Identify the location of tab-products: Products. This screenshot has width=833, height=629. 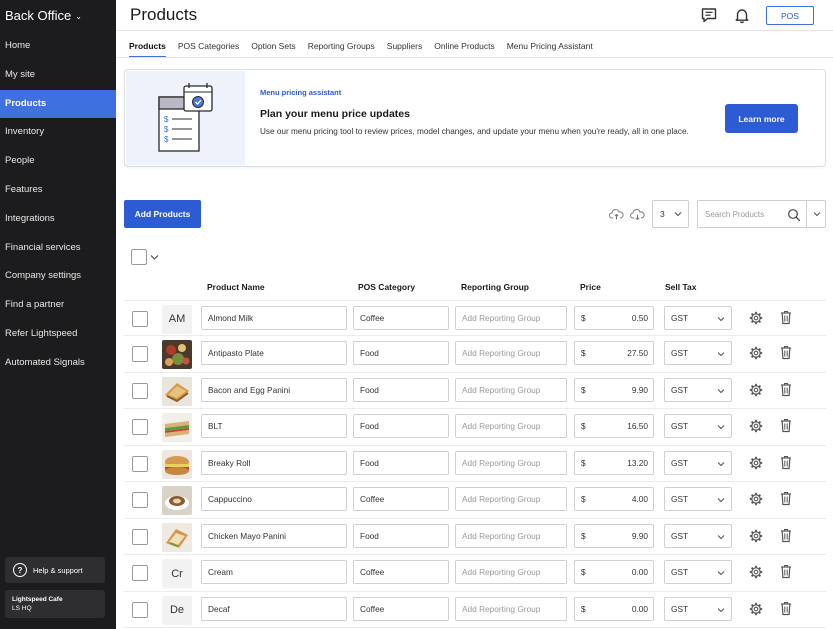
(147, 49).